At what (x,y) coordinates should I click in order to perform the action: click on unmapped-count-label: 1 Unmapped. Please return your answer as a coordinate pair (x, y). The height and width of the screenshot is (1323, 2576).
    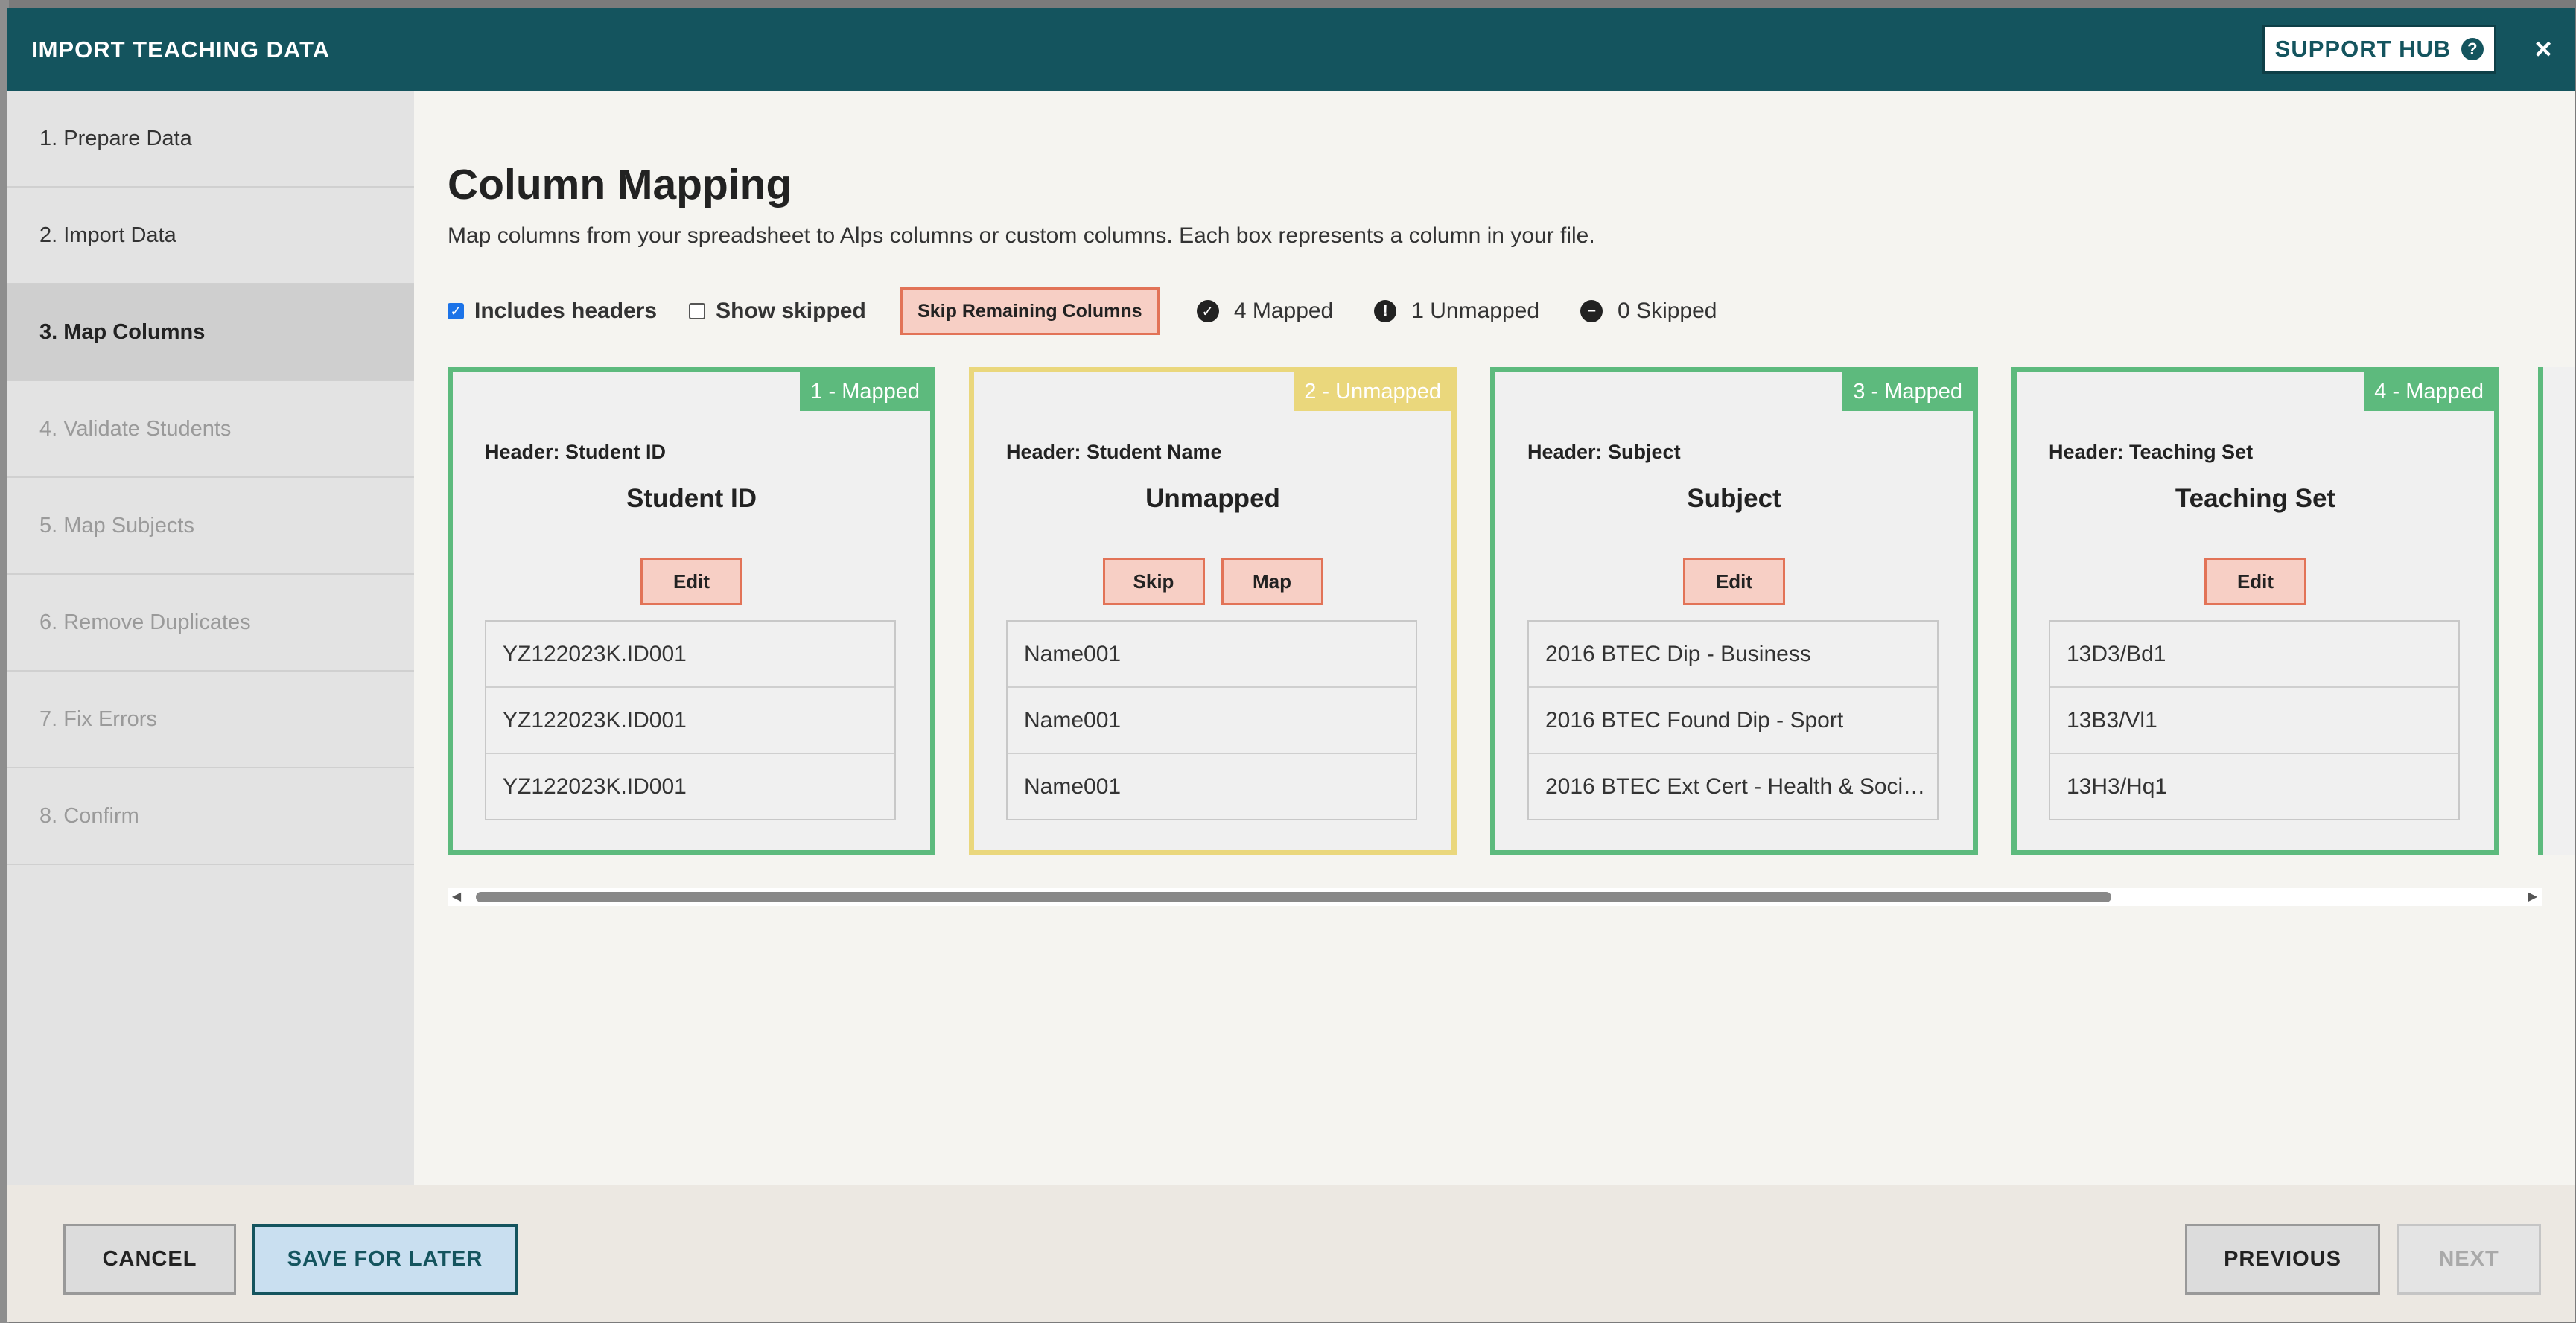
    Looking at the image, I should click on (1475, 311).